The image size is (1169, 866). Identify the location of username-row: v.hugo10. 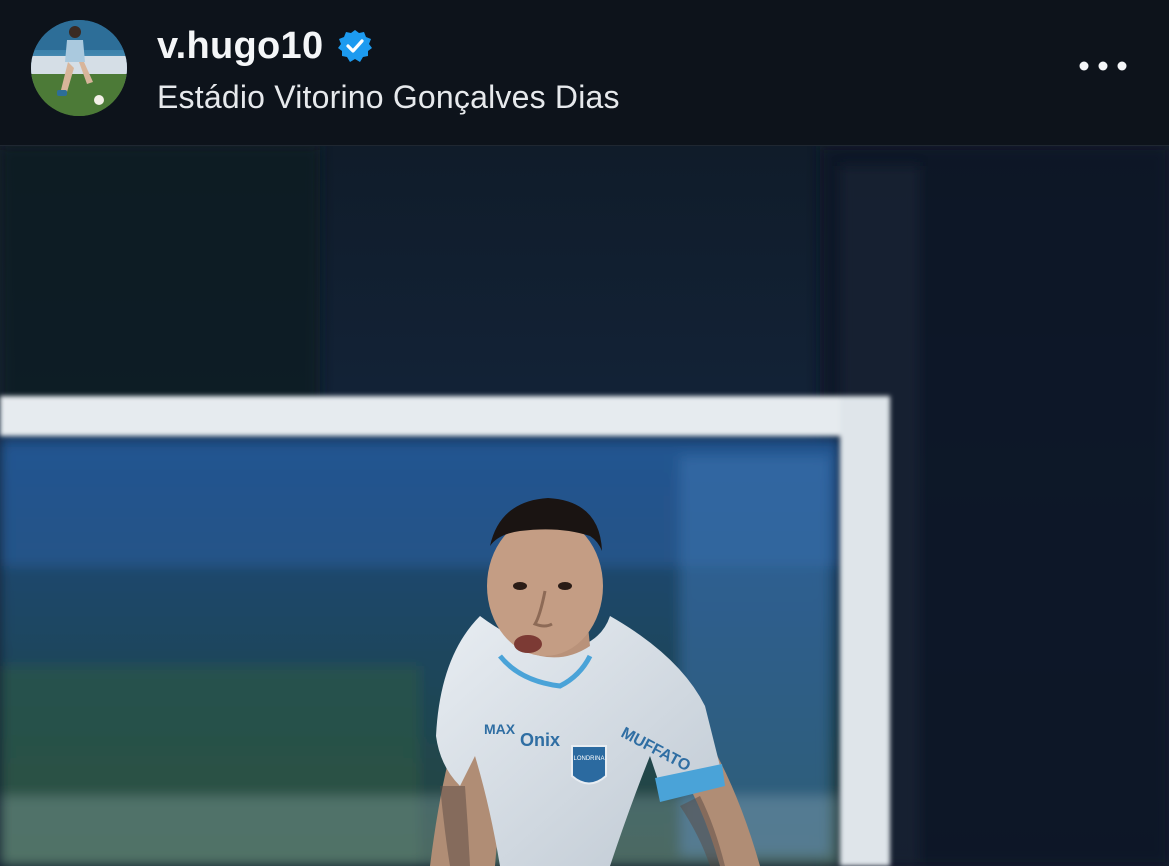
(265, 46).